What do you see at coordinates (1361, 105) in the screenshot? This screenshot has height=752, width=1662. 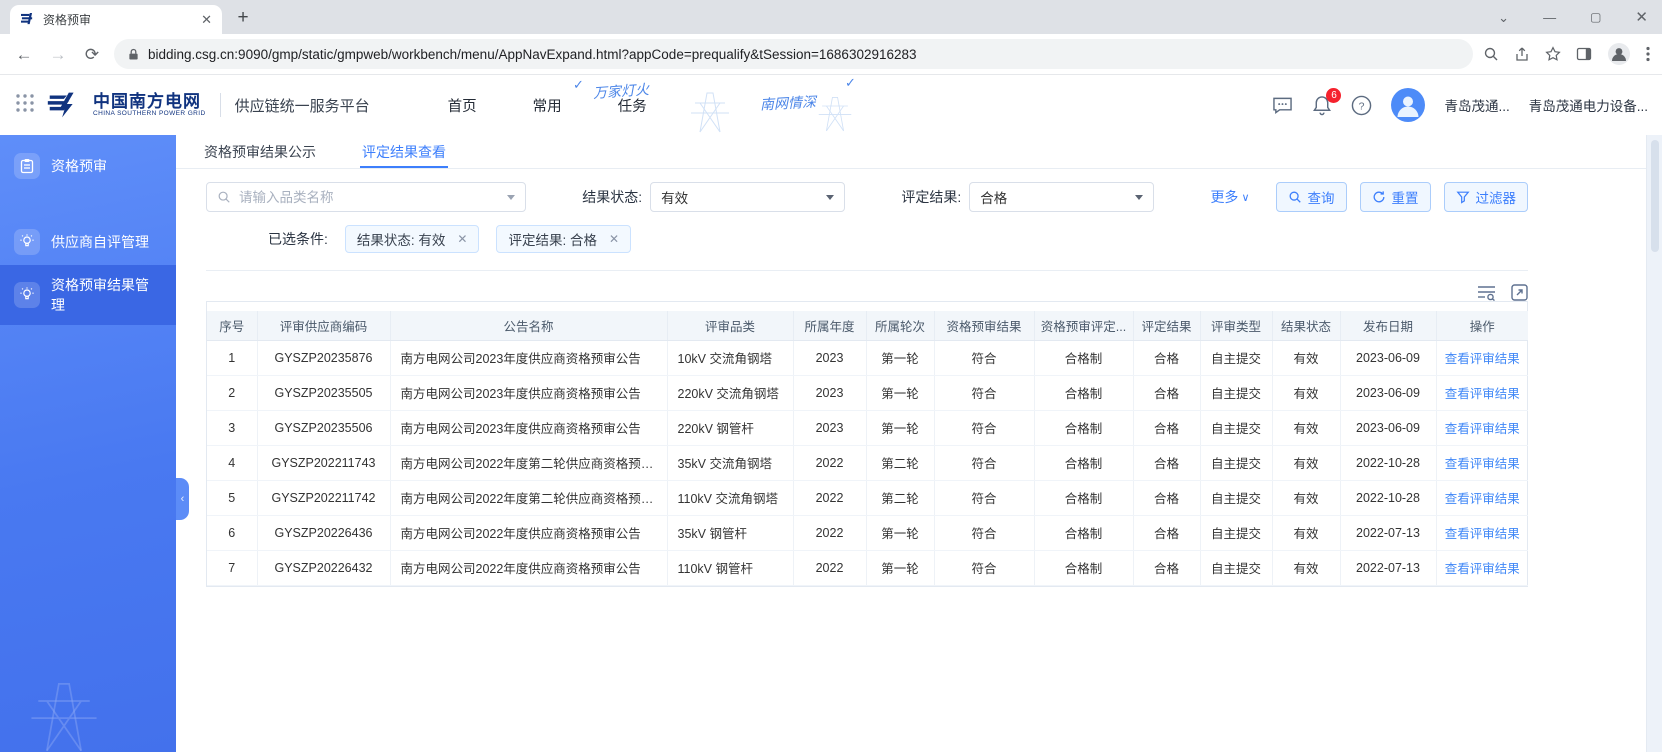 I see `help-icon: ?` at bounding box center [1361, 105].